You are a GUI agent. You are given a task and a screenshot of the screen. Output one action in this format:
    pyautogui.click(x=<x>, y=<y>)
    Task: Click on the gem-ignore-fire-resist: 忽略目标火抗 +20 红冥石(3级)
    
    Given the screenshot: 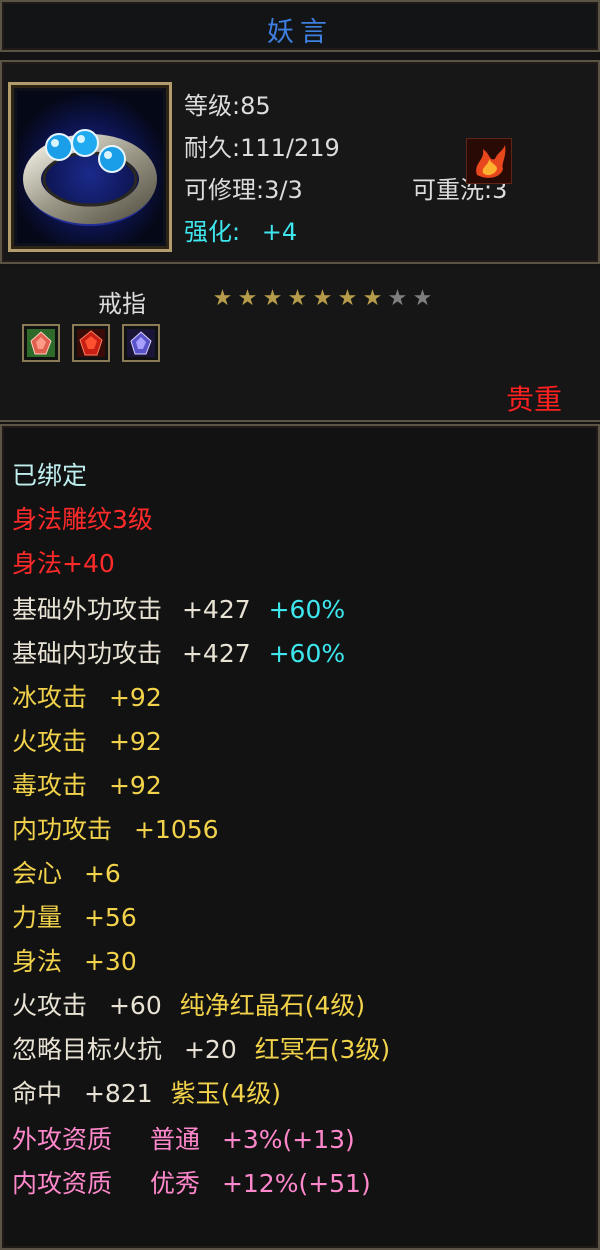 What is the action you would take?
    pyautogui.click(x=201, y=1048)
    